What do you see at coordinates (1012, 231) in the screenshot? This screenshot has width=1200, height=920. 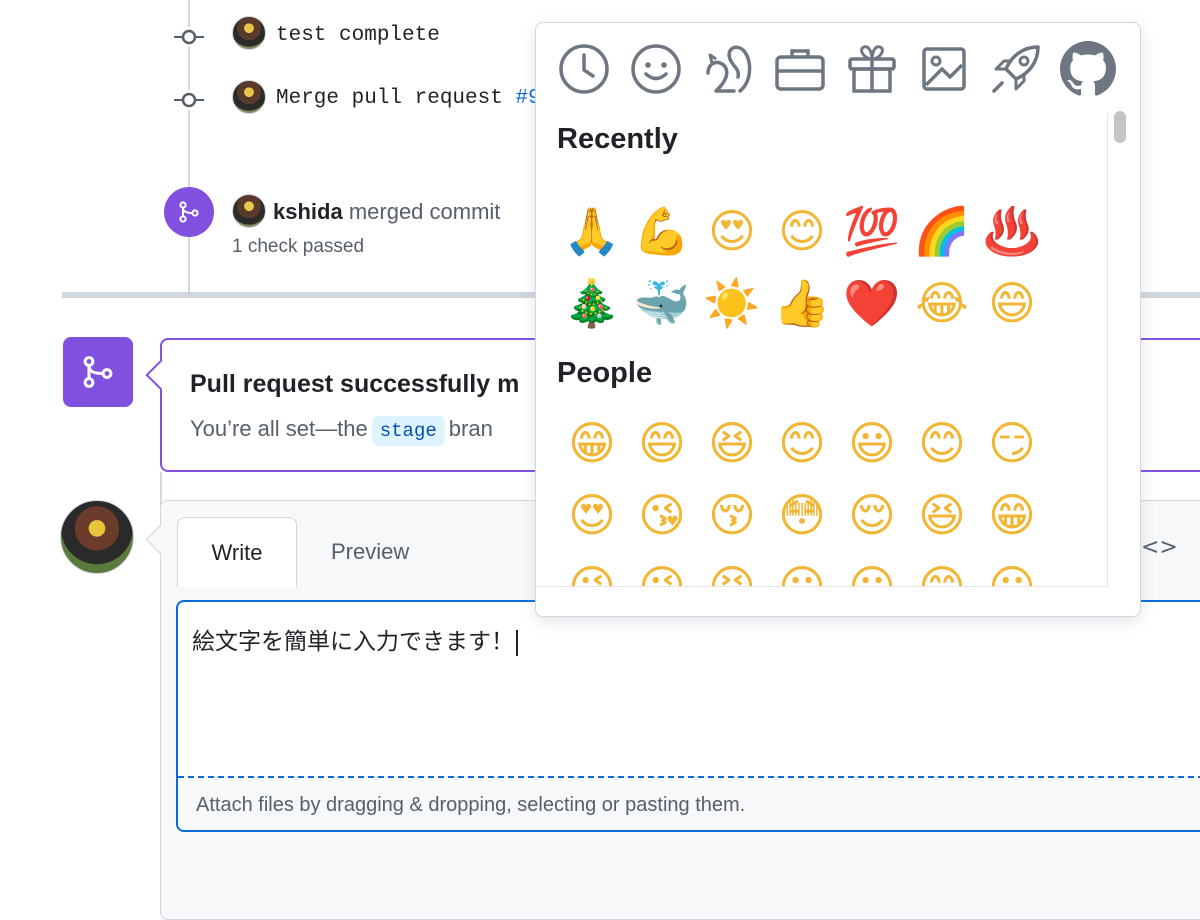 I see `emoji-button: ♨️` at bounding box center [1012, 231].